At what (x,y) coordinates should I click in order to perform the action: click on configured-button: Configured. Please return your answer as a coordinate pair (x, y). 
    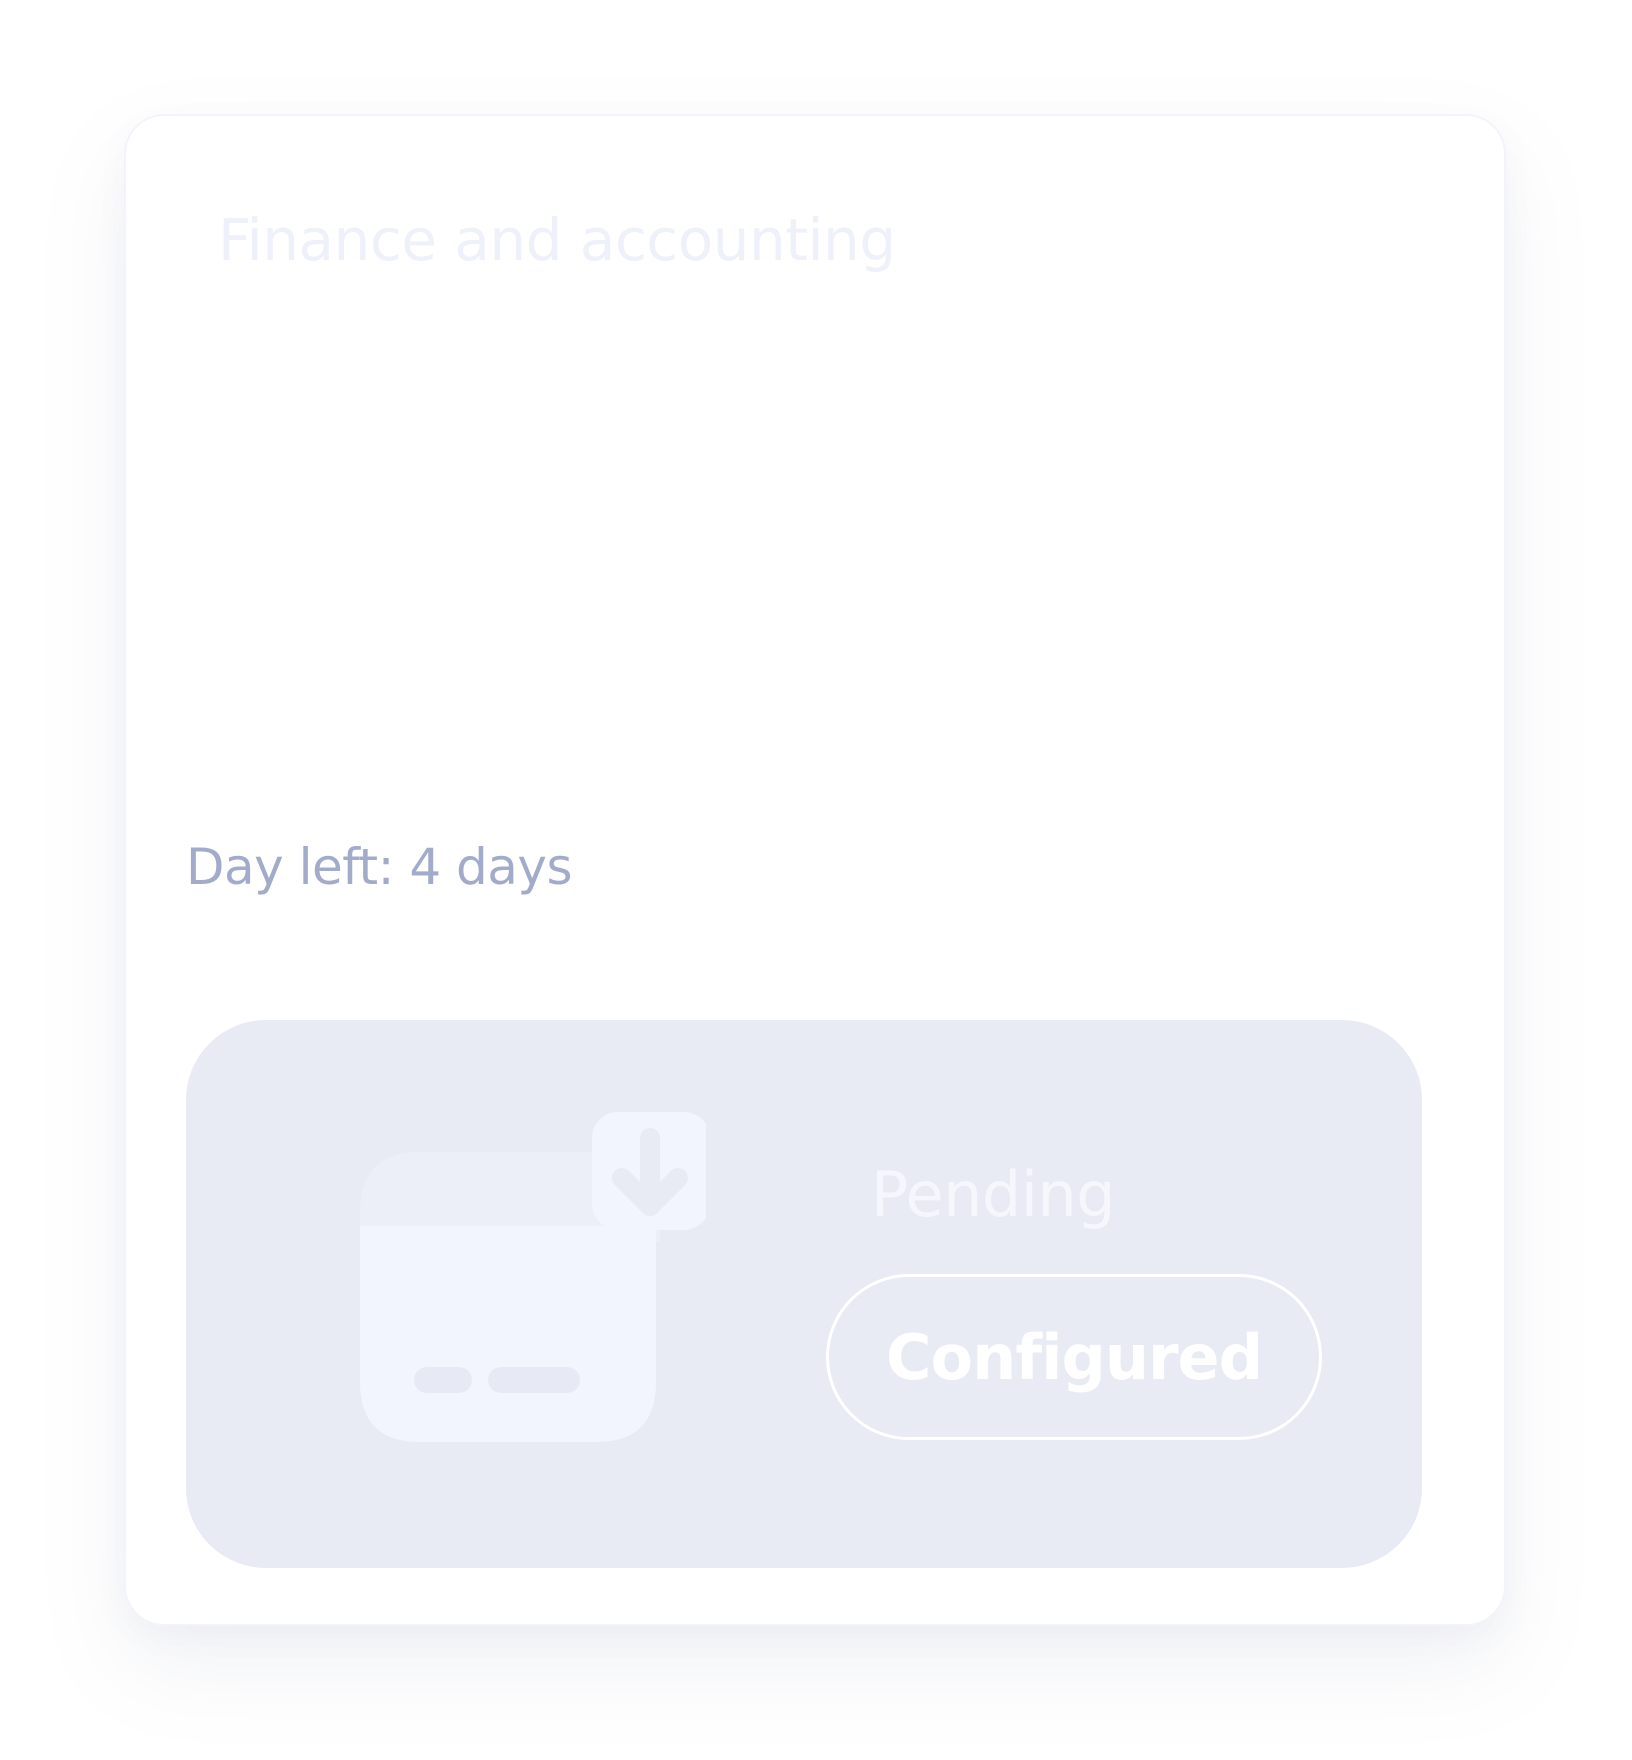
    Looking at the image, I should click on (1074, 1357).